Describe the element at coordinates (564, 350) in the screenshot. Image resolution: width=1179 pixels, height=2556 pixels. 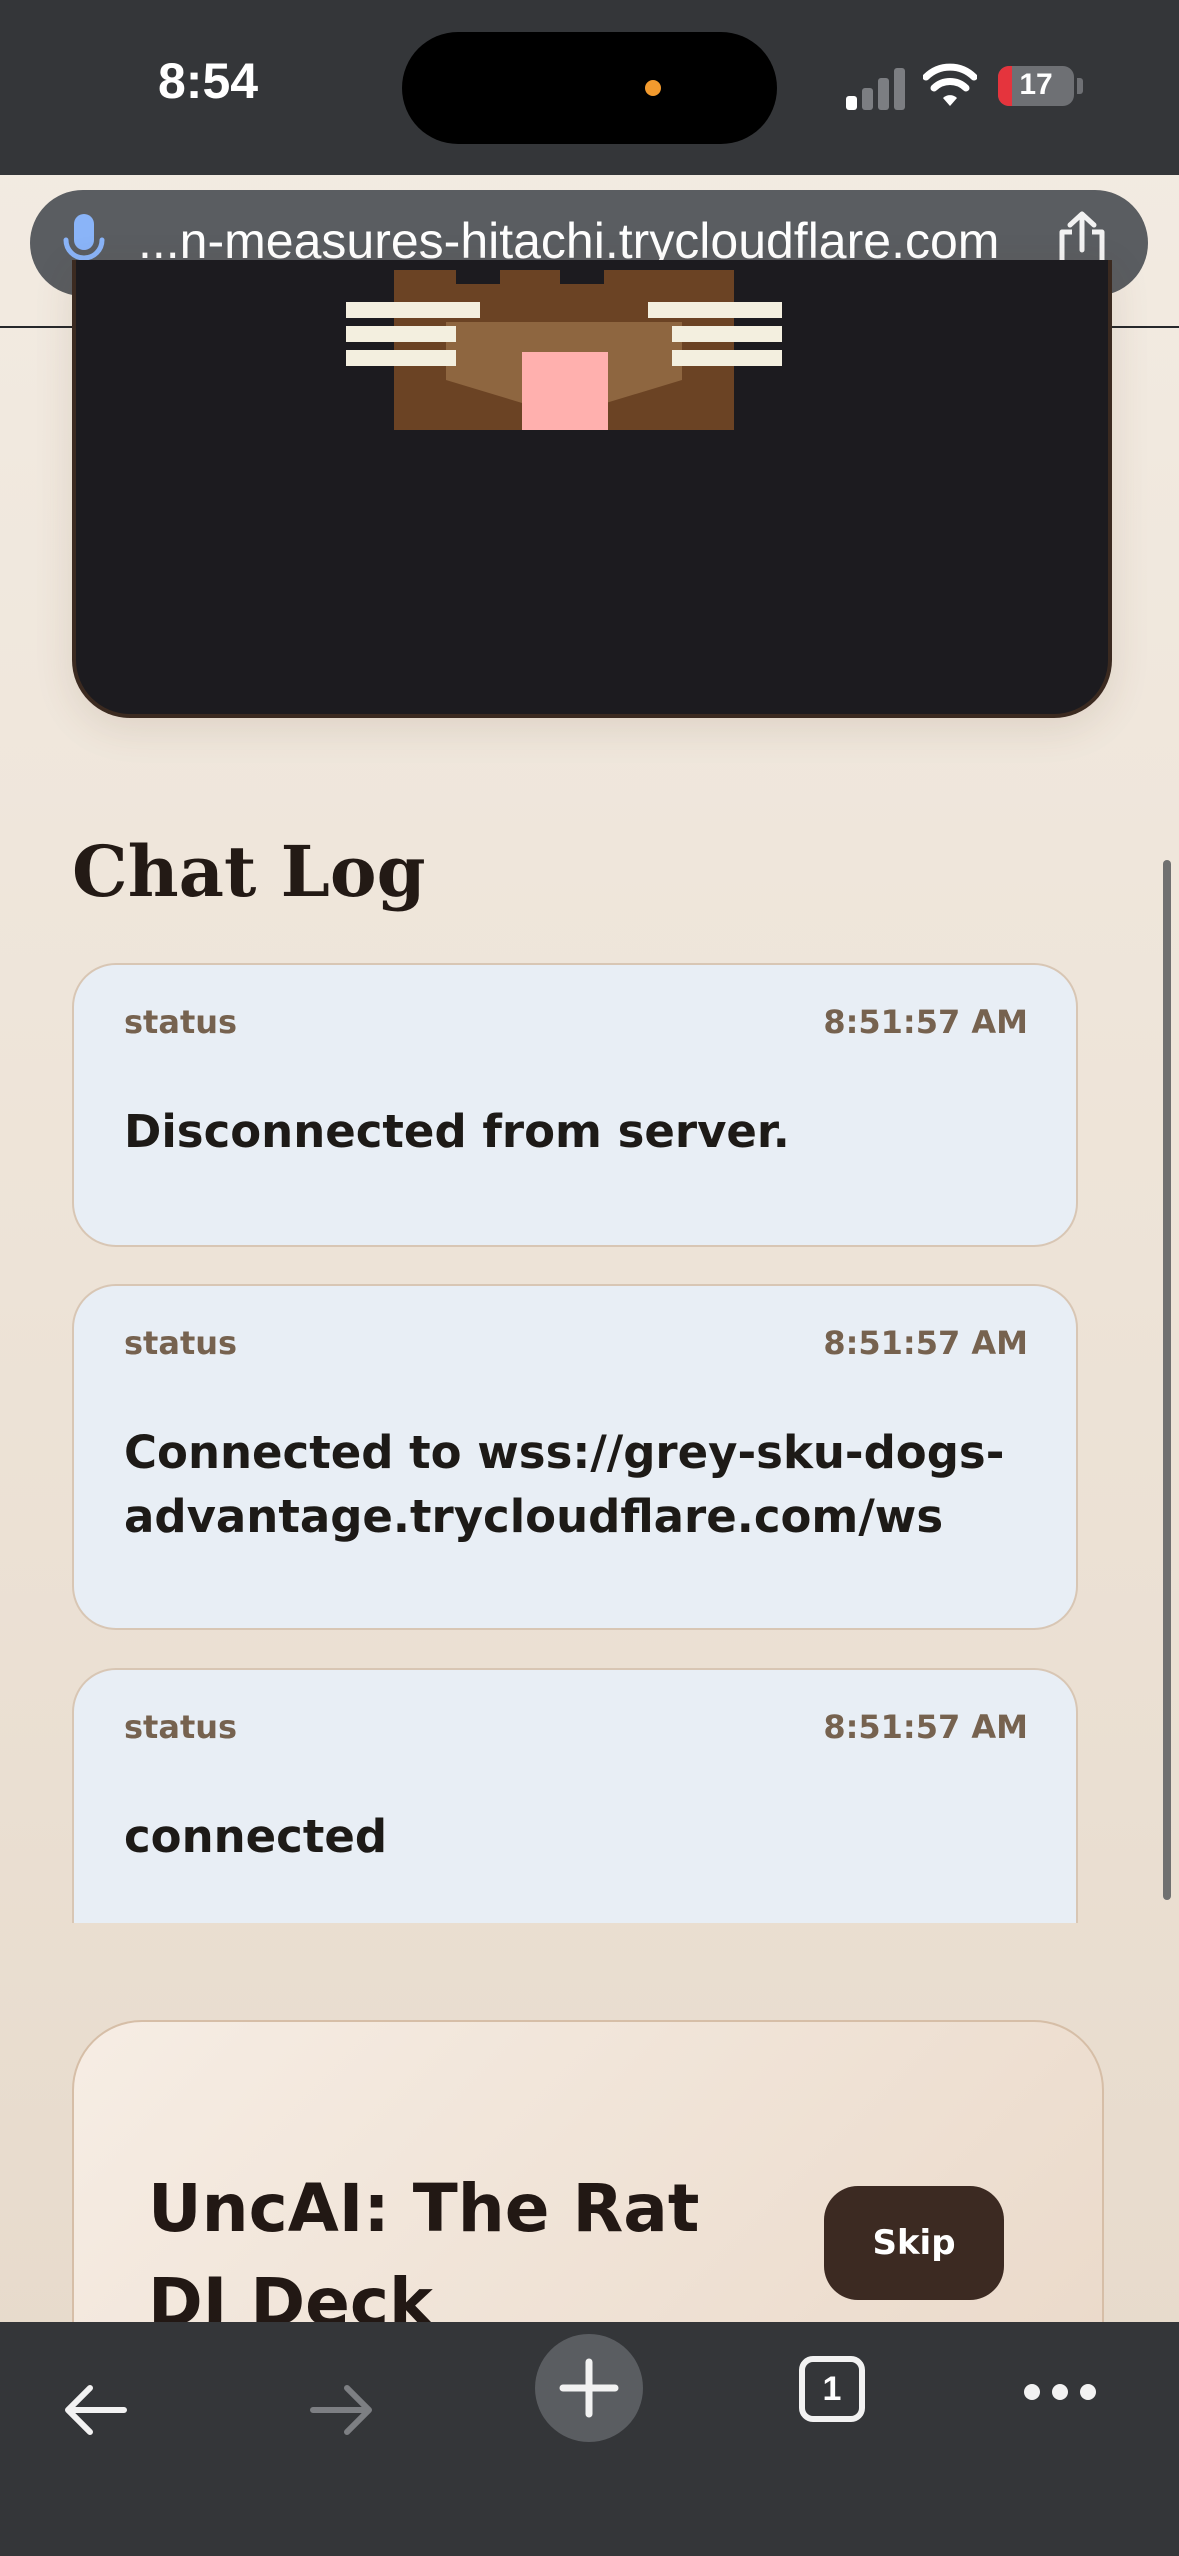
I see `rat-character-face` at that location.